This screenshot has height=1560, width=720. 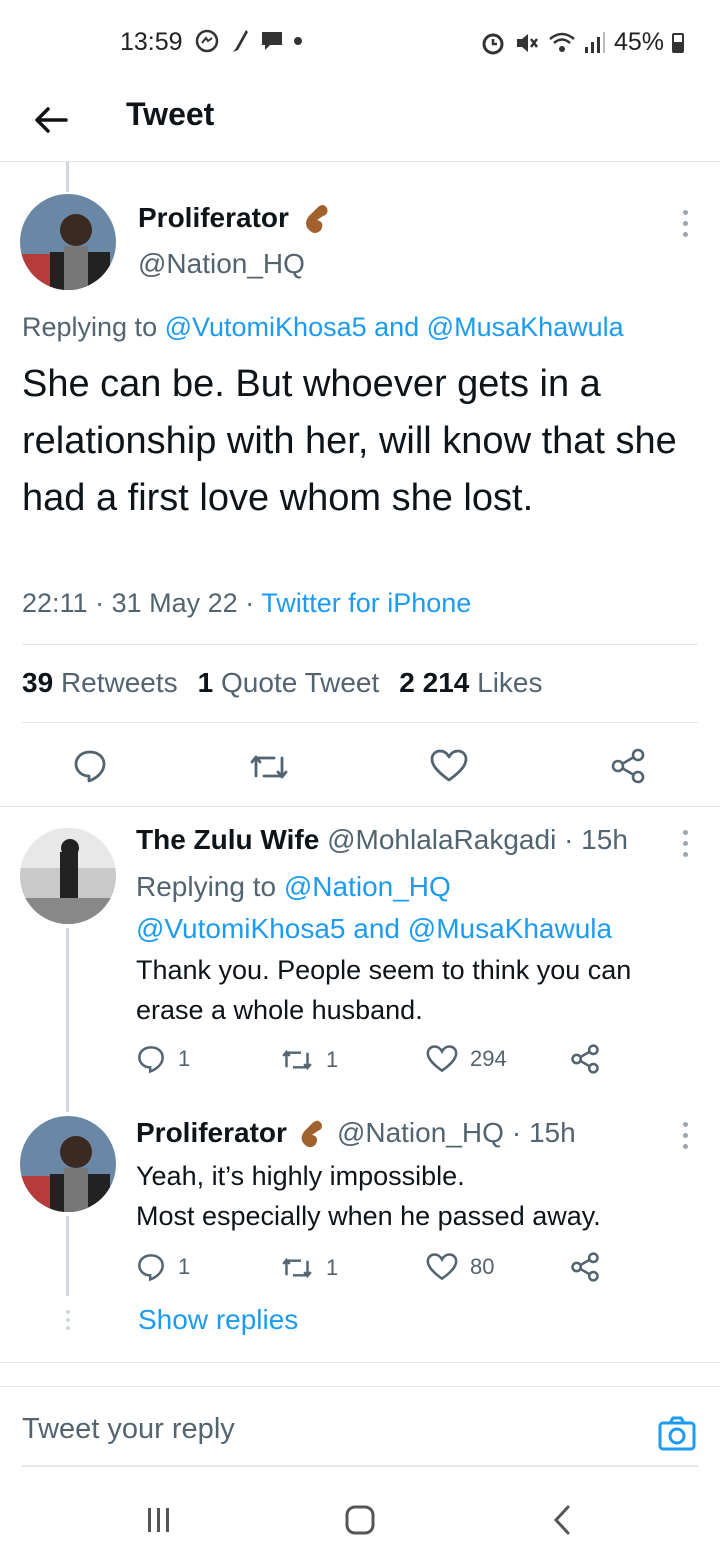 What do you see at coordinates (159, 1520) in the screenshot?
I see `recent-apps-icon` at bounding box center [159, 1520].